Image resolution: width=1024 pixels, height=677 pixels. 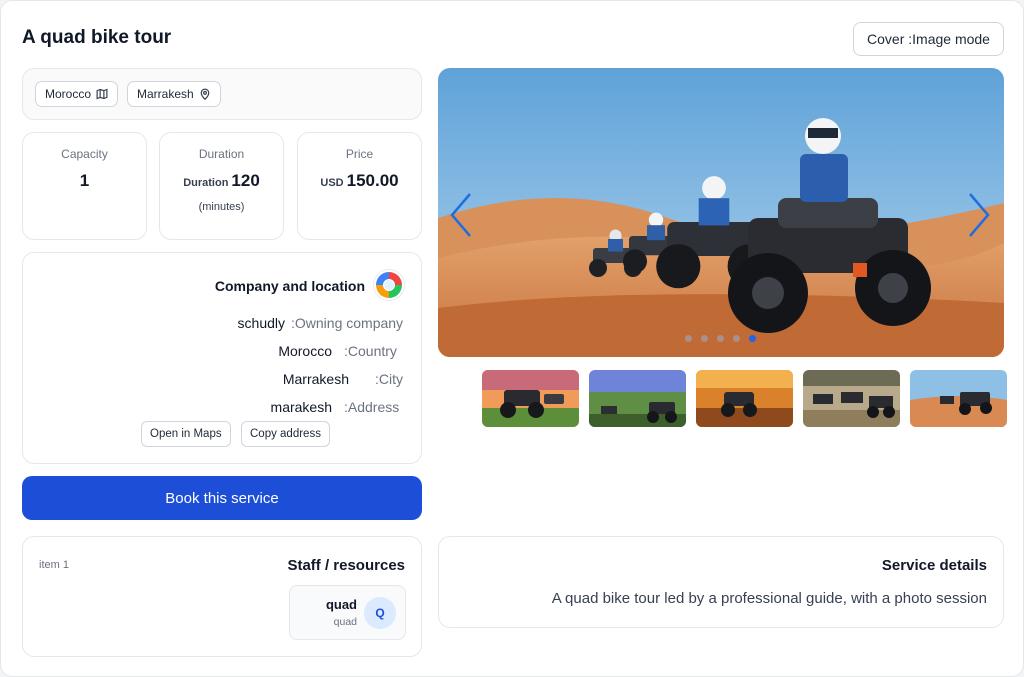 What do you see at coordinates (165, 94) in the screenshot?
I see `chip-city-label: Marrakesh` at bounding box center [165, 94].